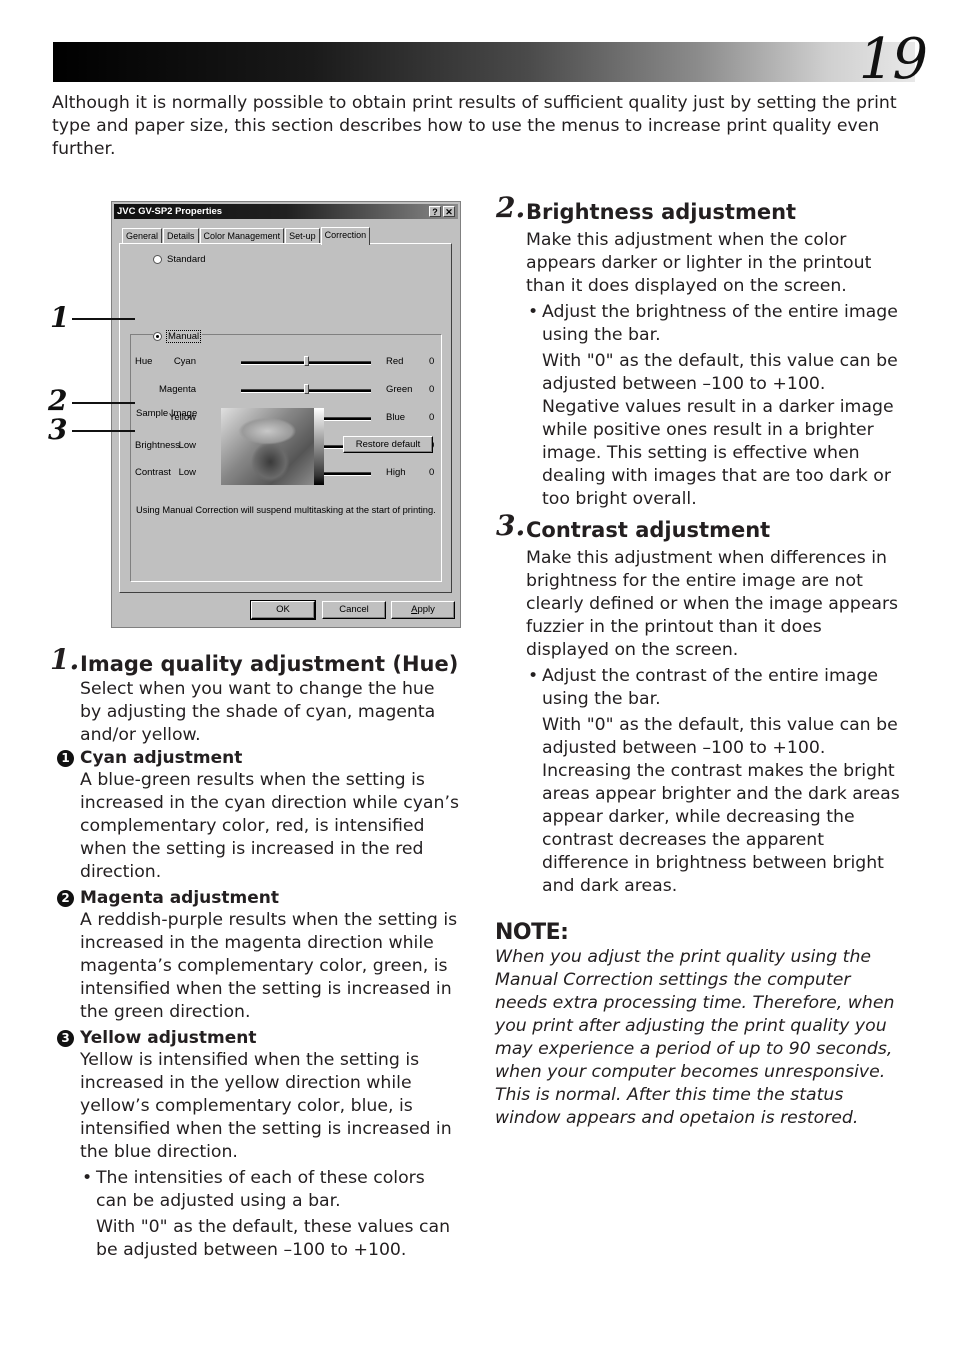  What do you see at coordinates (179, 898) in the screenshot?
I see `subsection-title: Magenta adjustment` at bounding box center [179, 898].